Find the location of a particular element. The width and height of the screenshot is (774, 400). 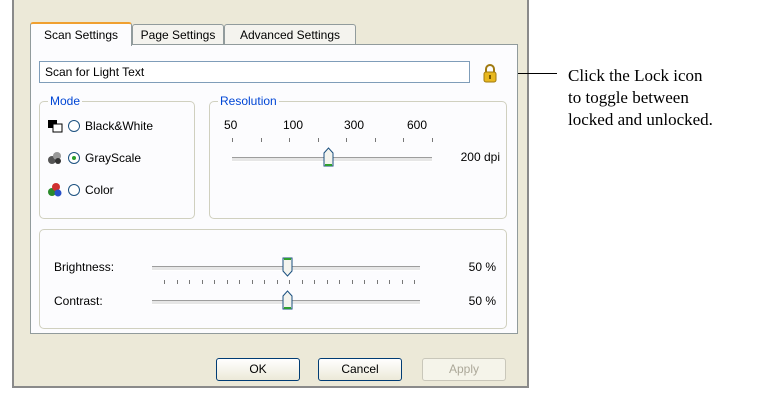

resolution-group-title: Resolution is located at coordinates (248, 101).